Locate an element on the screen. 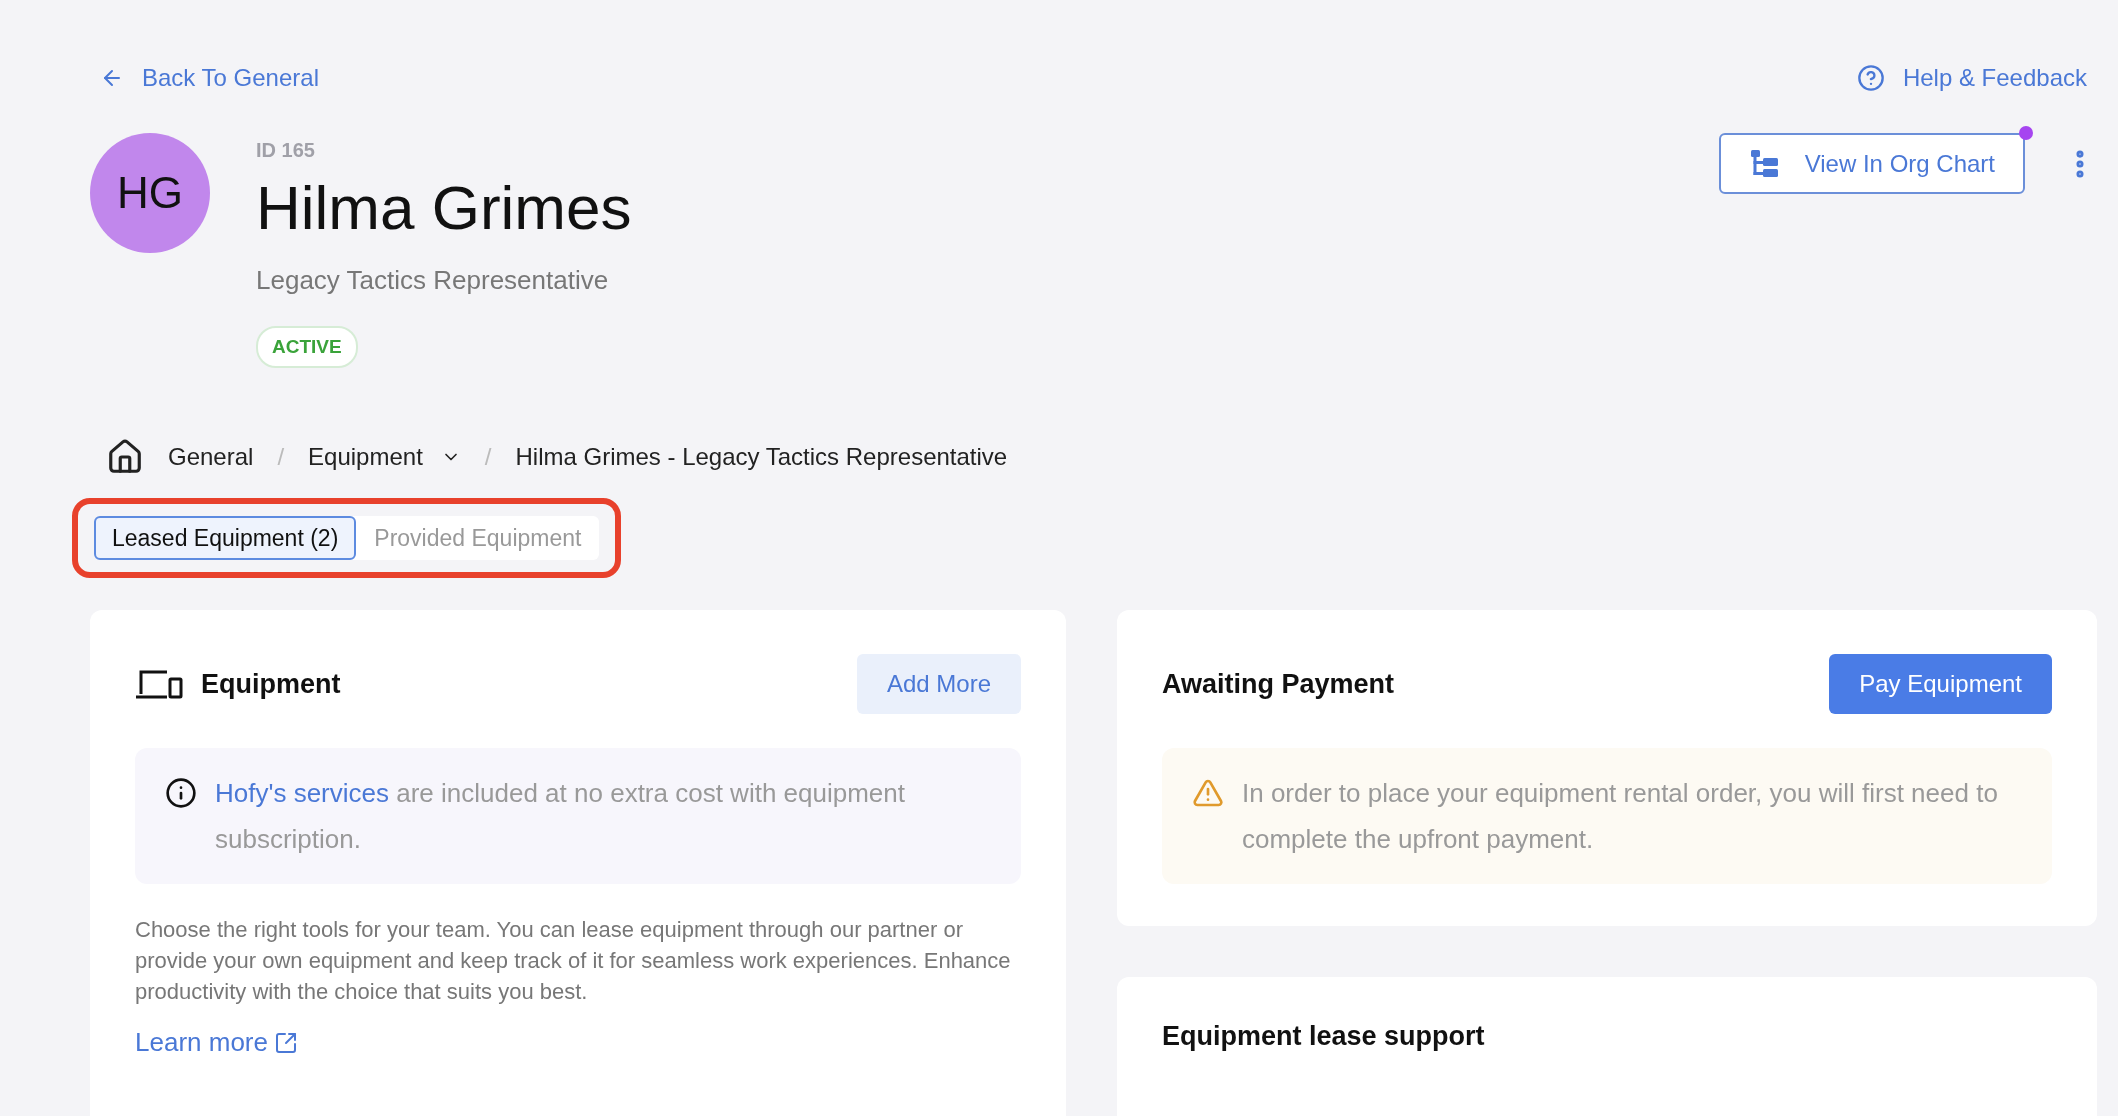 The height and width of the screenshot is (1116, 2118). help-icon is located at coordinates (1870, 78).